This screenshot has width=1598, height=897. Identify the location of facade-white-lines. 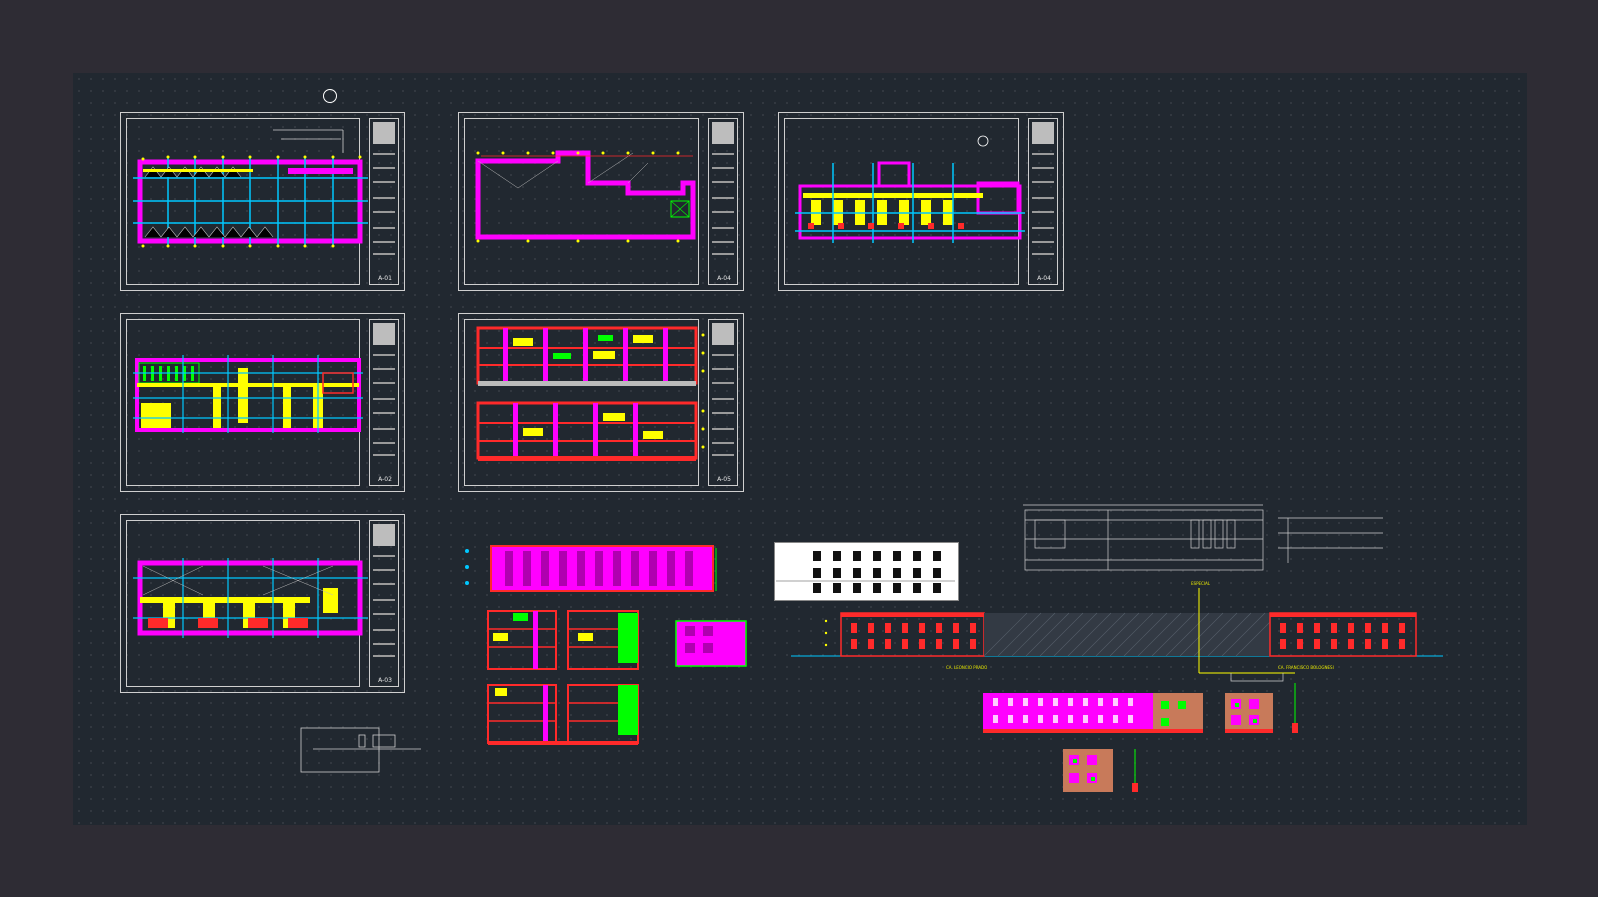
(865, 572).